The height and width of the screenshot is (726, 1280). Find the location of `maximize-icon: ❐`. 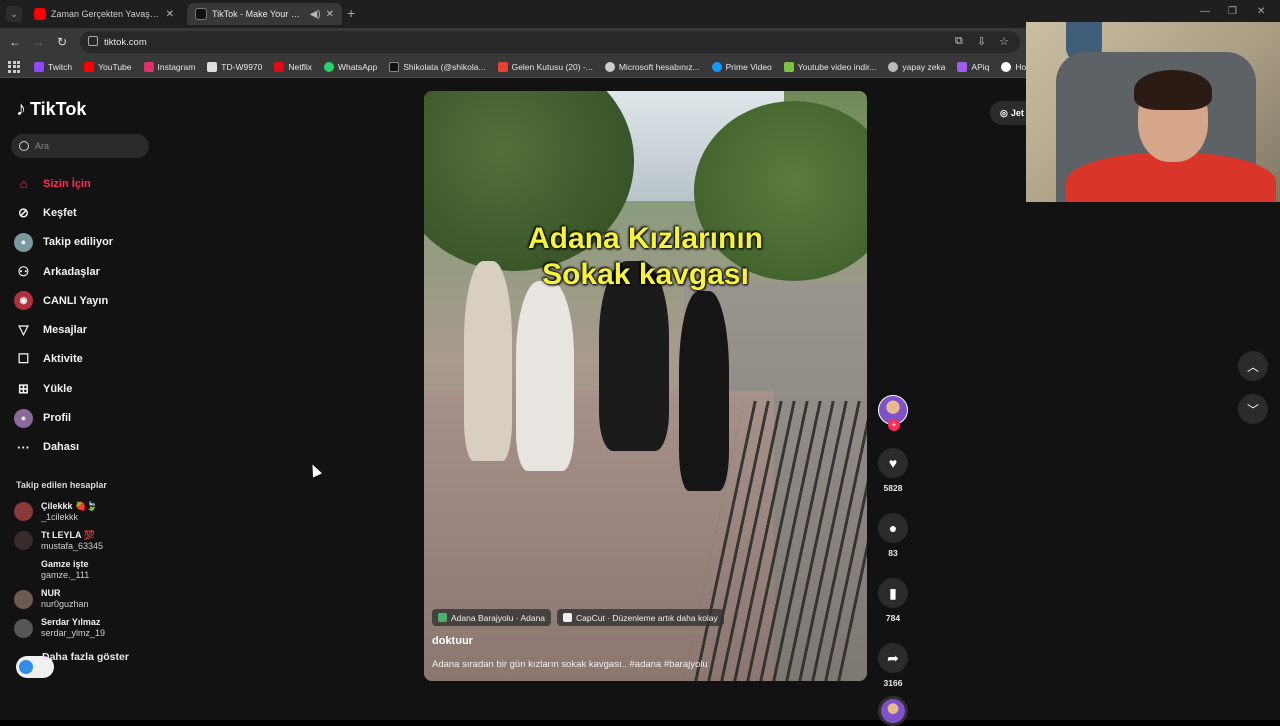

maximize-icon: ❐ is located at coordinates (1232, 11).